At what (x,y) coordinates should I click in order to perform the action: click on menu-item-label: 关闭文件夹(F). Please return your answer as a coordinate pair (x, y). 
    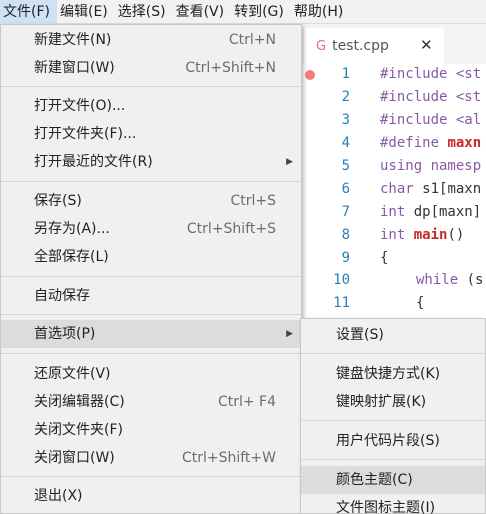
    Looking at the image, I should click on (78, 430).